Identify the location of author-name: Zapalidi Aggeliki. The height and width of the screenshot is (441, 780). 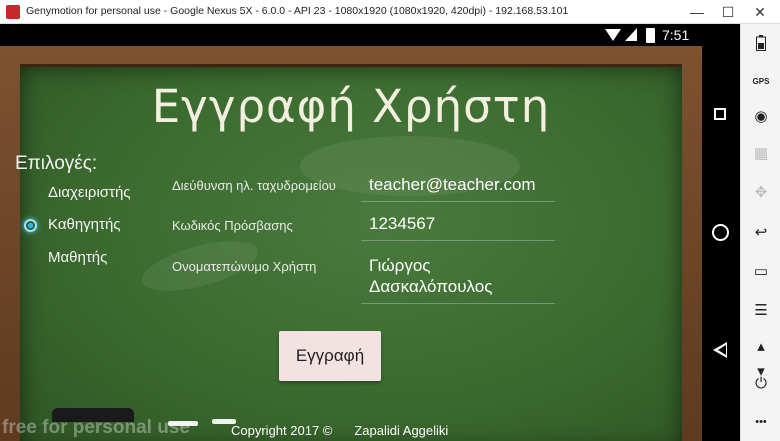
(401, 430).